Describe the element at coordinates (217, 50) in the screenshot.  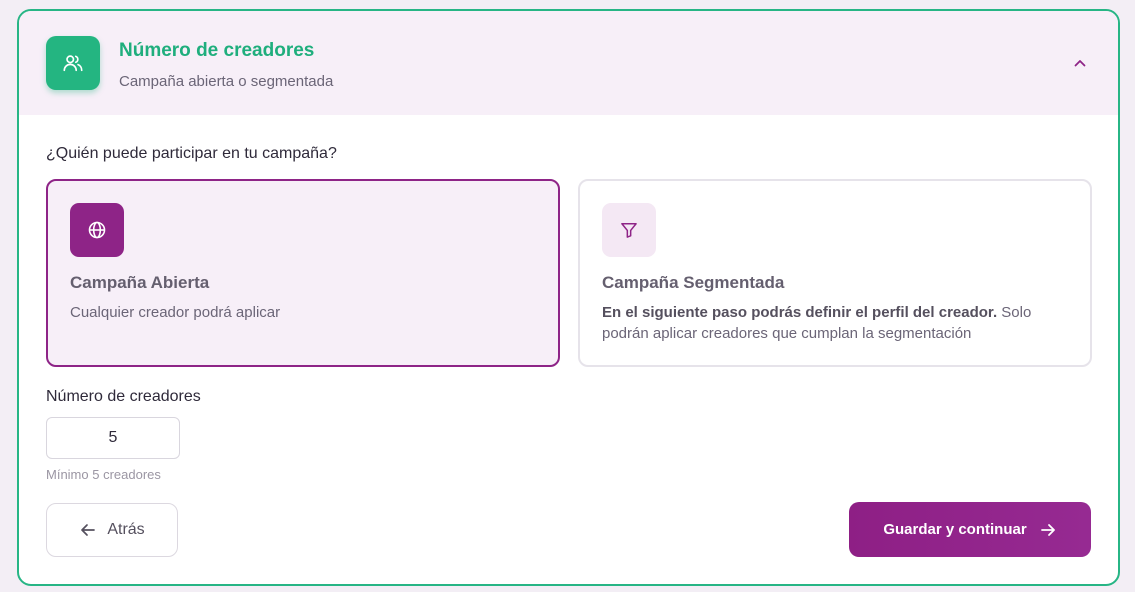
I see `section-title: Número de creadores` at that location.